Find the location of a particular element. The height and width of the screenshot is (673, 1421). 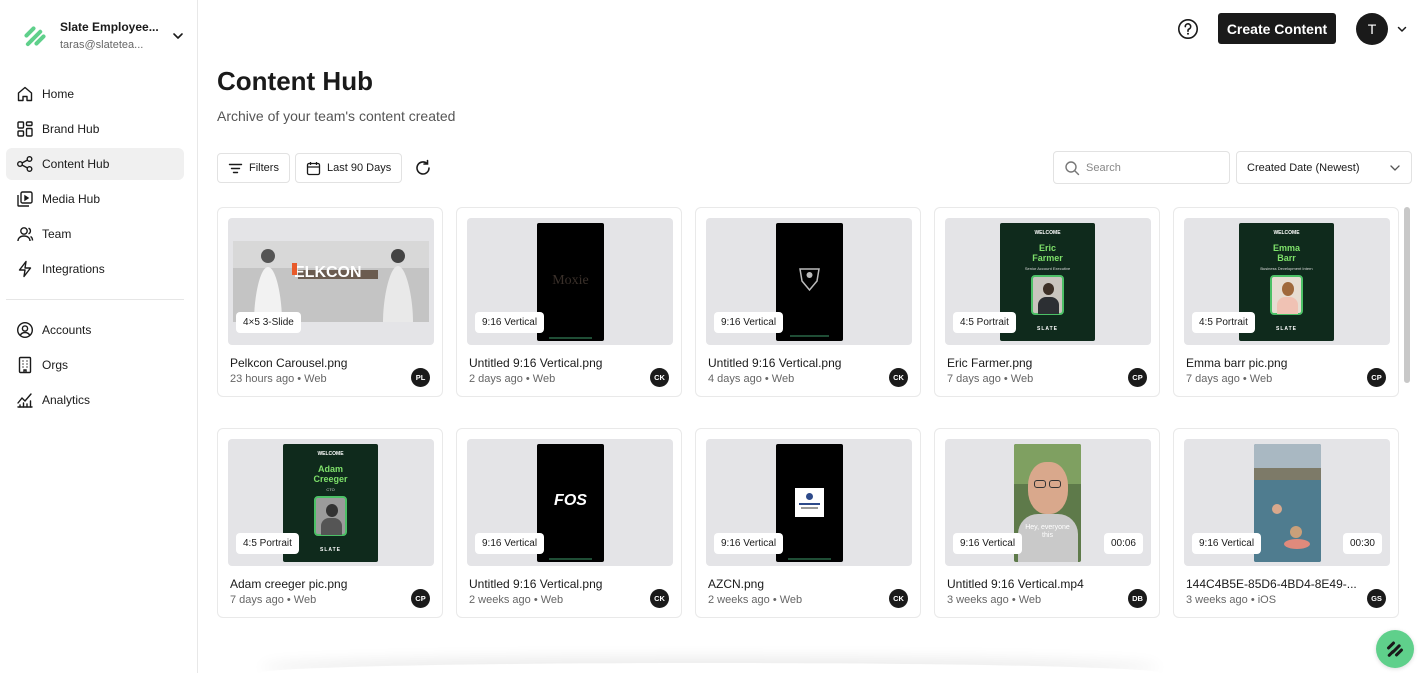

thumb-overlay-text: FOS is located at coordinates (570, 500).